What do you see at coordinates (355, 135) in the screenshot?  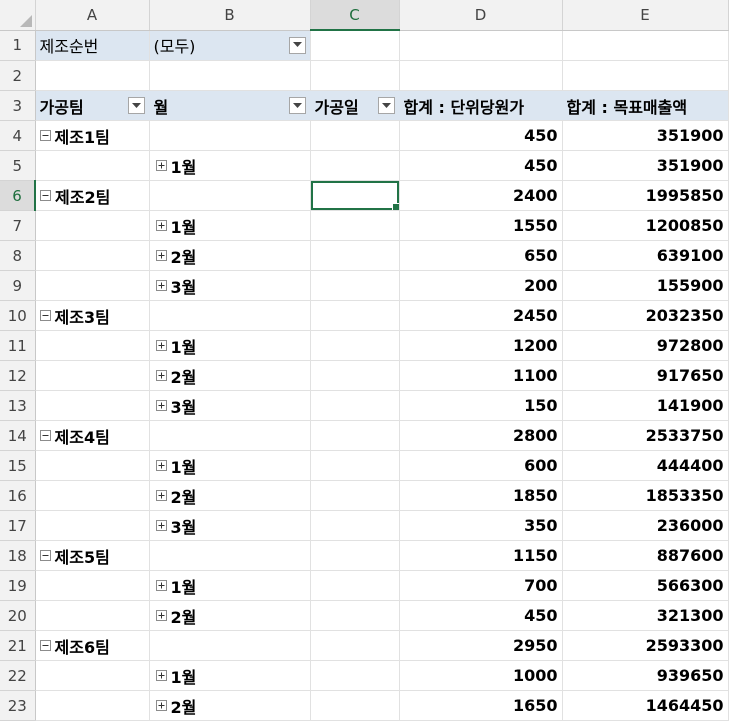 I see `cell-c4` at bounding box center [355, 135].